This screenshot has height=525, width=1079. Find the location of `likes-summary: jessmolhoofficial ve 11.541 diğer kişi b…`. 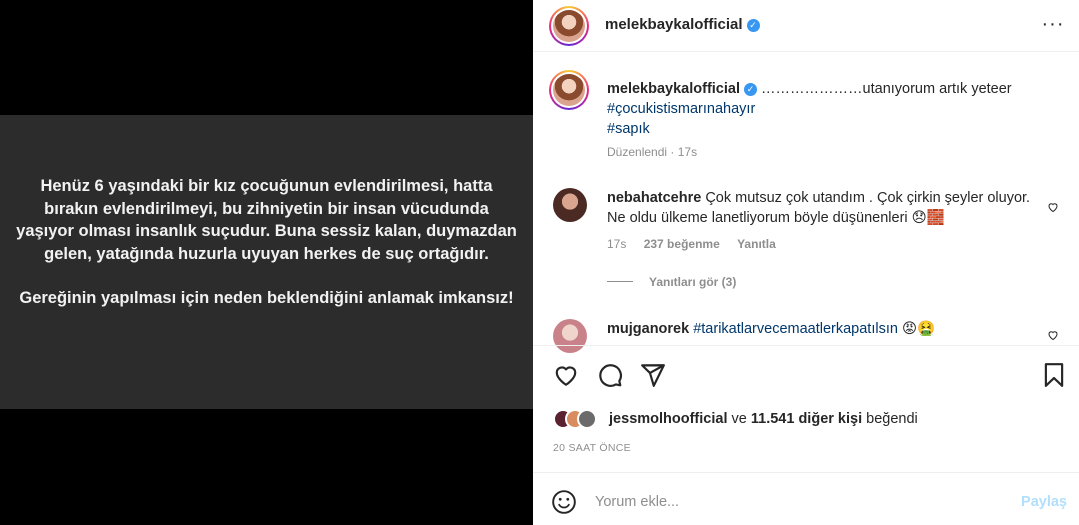

likes-summary: jessmolhoofficial ve 11.541 diğer kişi b… is located at coordinates (735, 420).